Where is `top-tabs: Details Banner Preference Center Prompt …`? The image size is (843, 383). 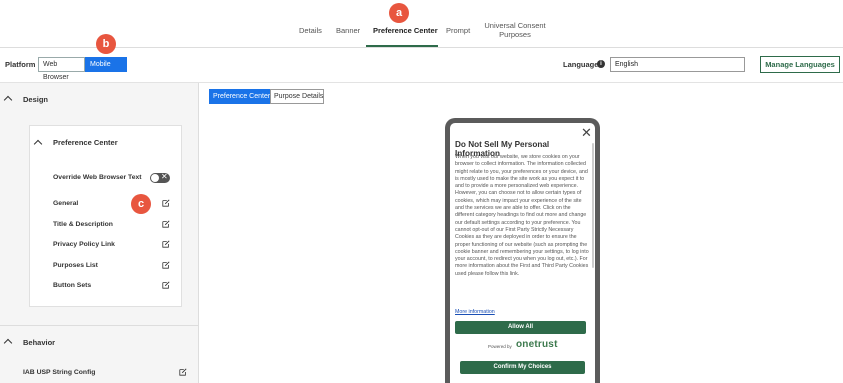 top-tabs: Details Banner Preference Center Prompt … is located at coordinates (421, 24).